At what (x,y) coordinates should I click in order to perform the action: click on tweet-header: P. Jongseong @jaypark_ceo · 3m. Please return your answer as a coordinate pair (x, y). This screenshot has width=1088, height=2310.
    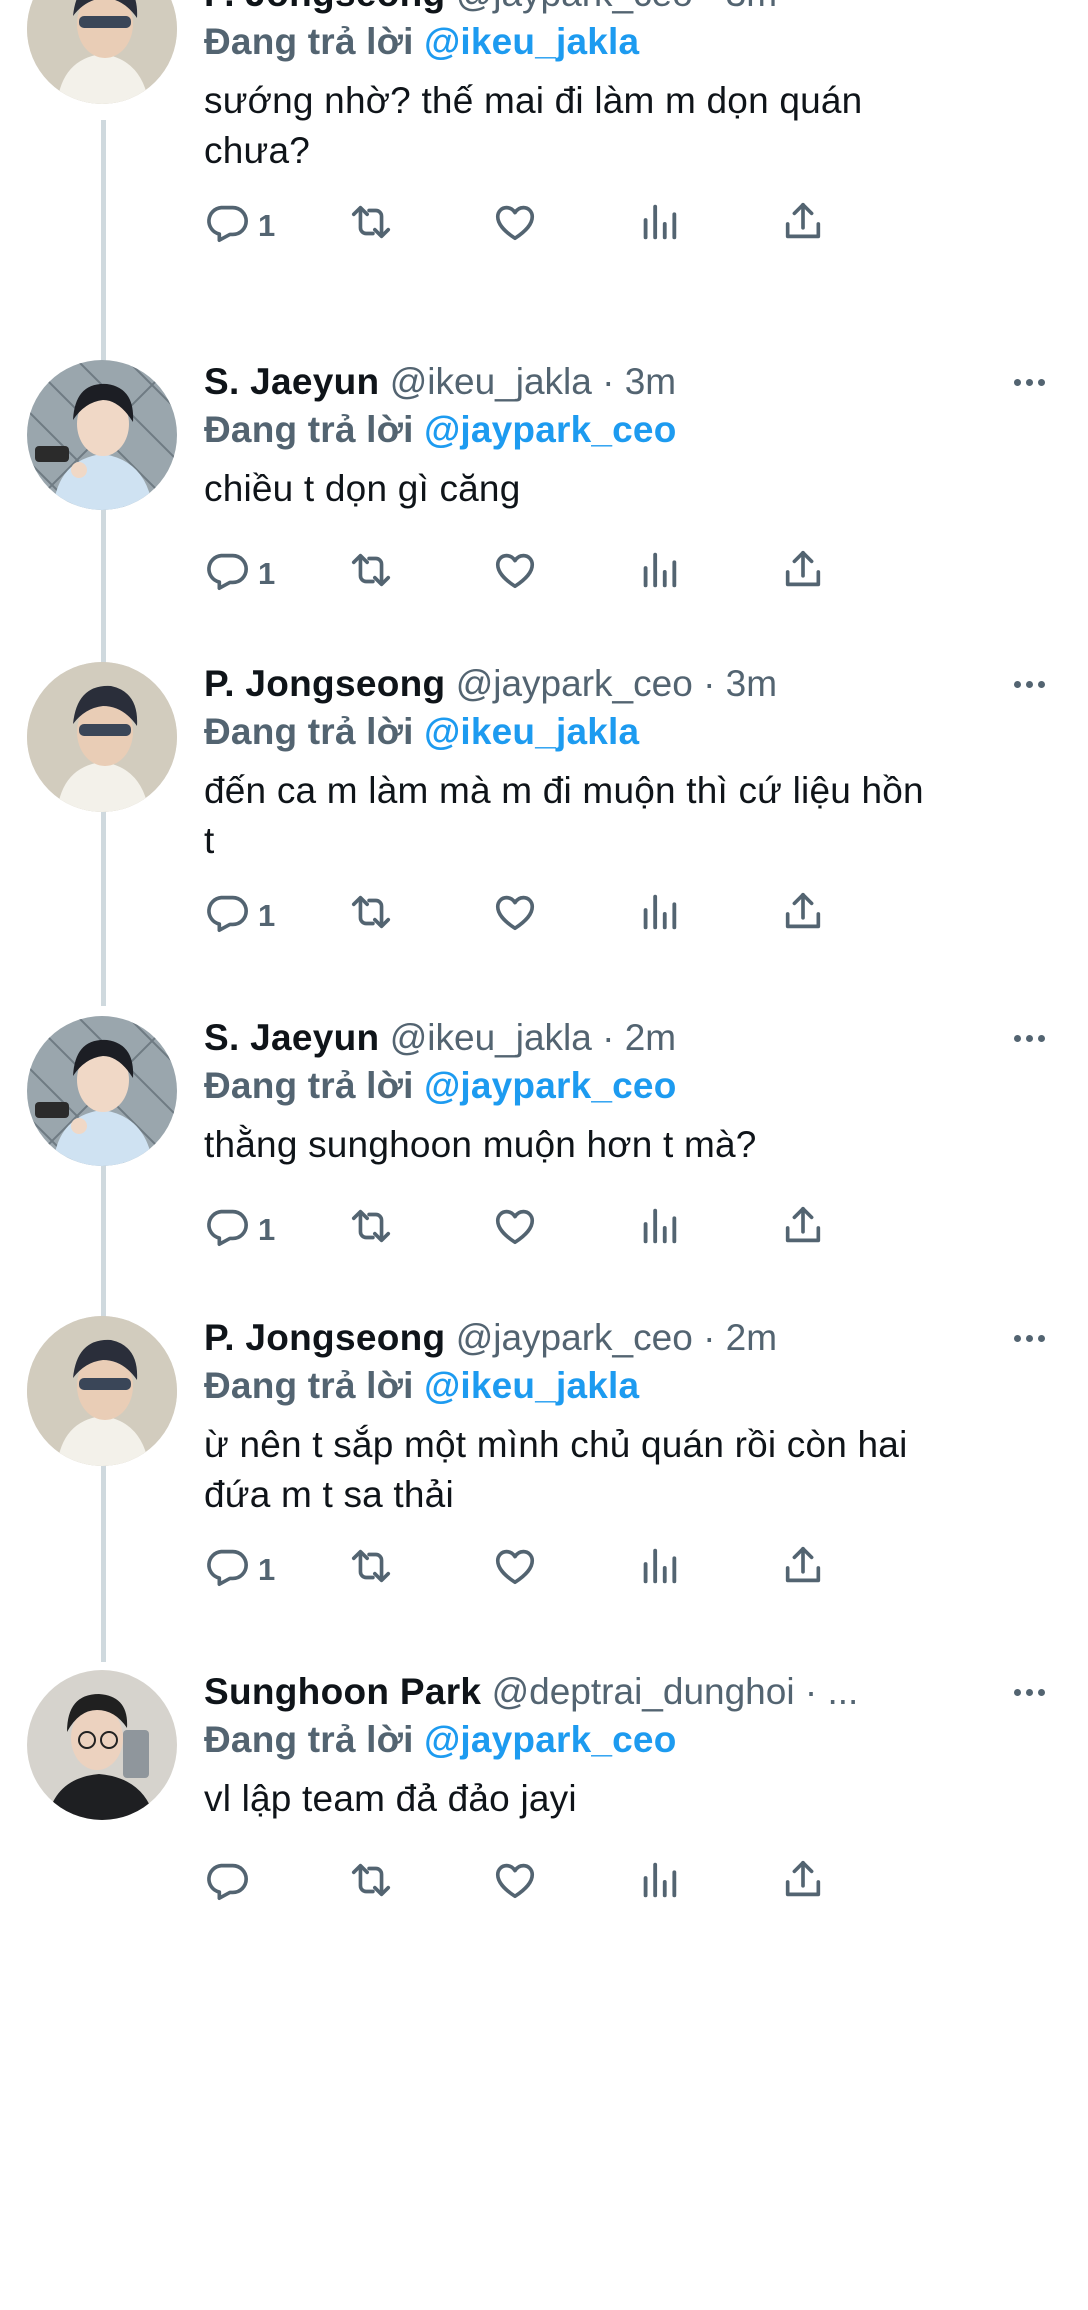
    Looking at the image, I should click on (604, 8).